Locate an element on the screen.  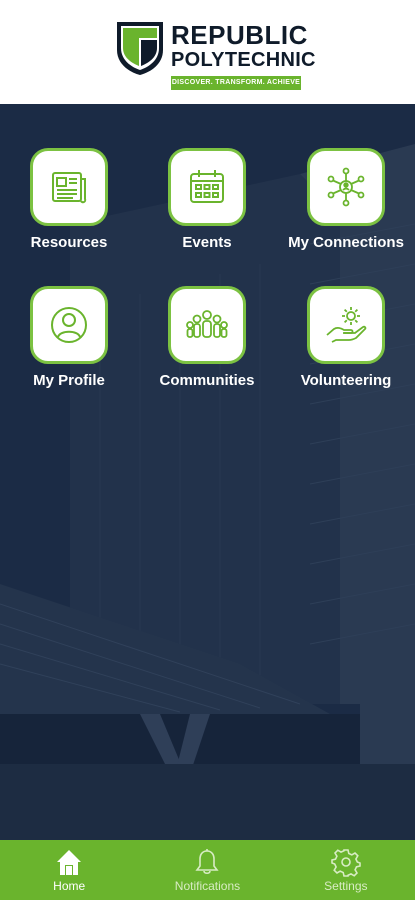
hand-gear-icon is located at coordinates (346, 325).